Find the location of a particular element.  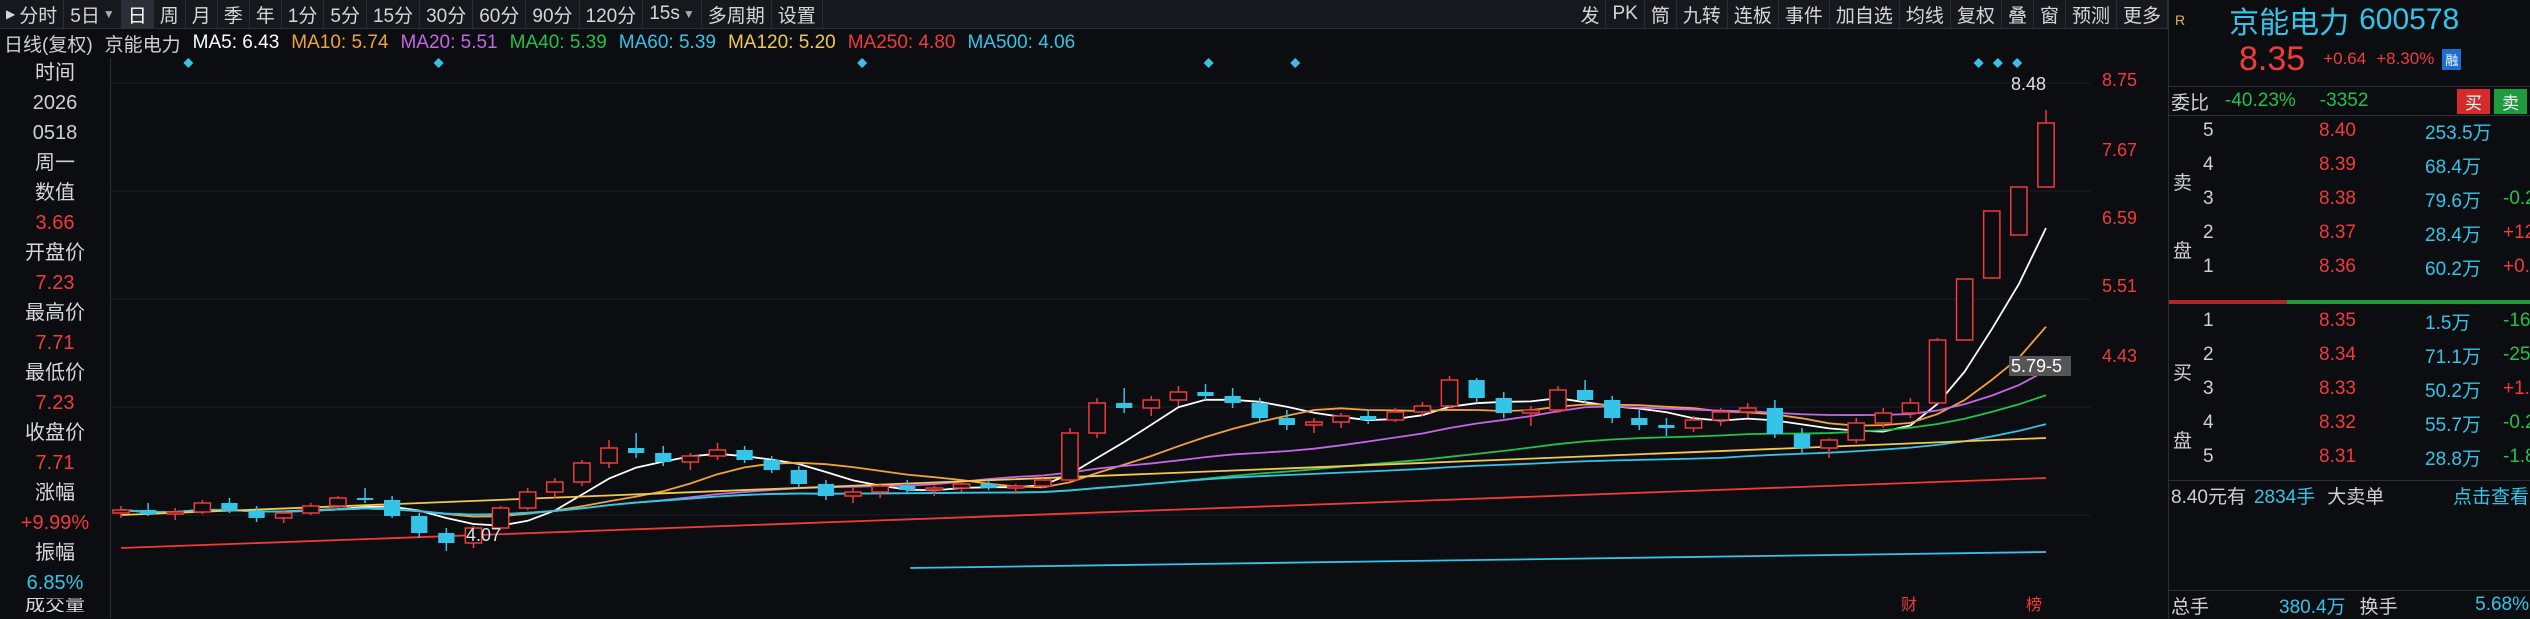

toolbar-action-1: PK is located at coordinates (1625, 14).